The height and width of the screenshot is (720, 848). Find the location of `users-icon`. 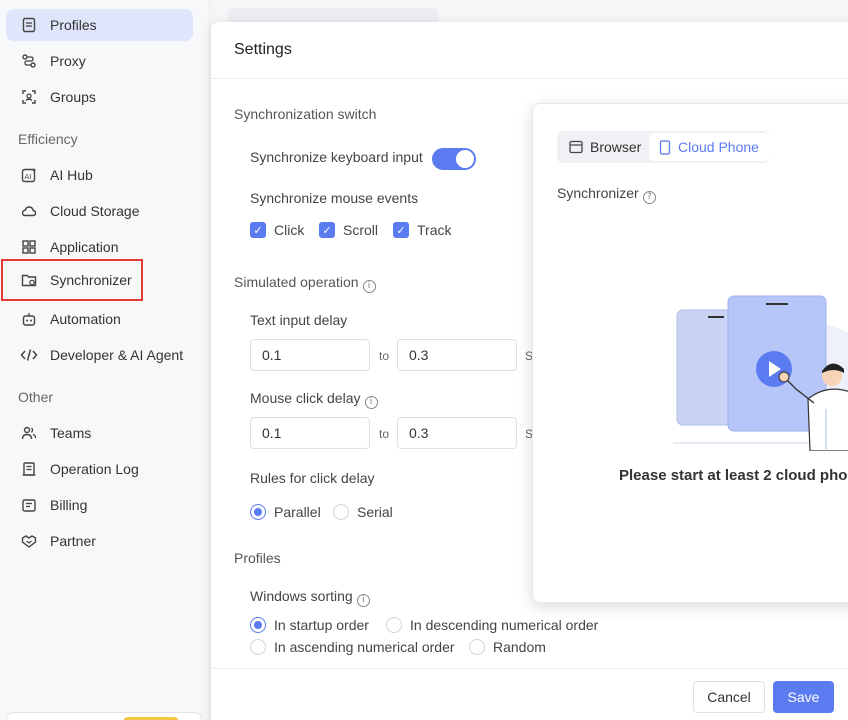

users-icon is located at coordinates (29, 433).